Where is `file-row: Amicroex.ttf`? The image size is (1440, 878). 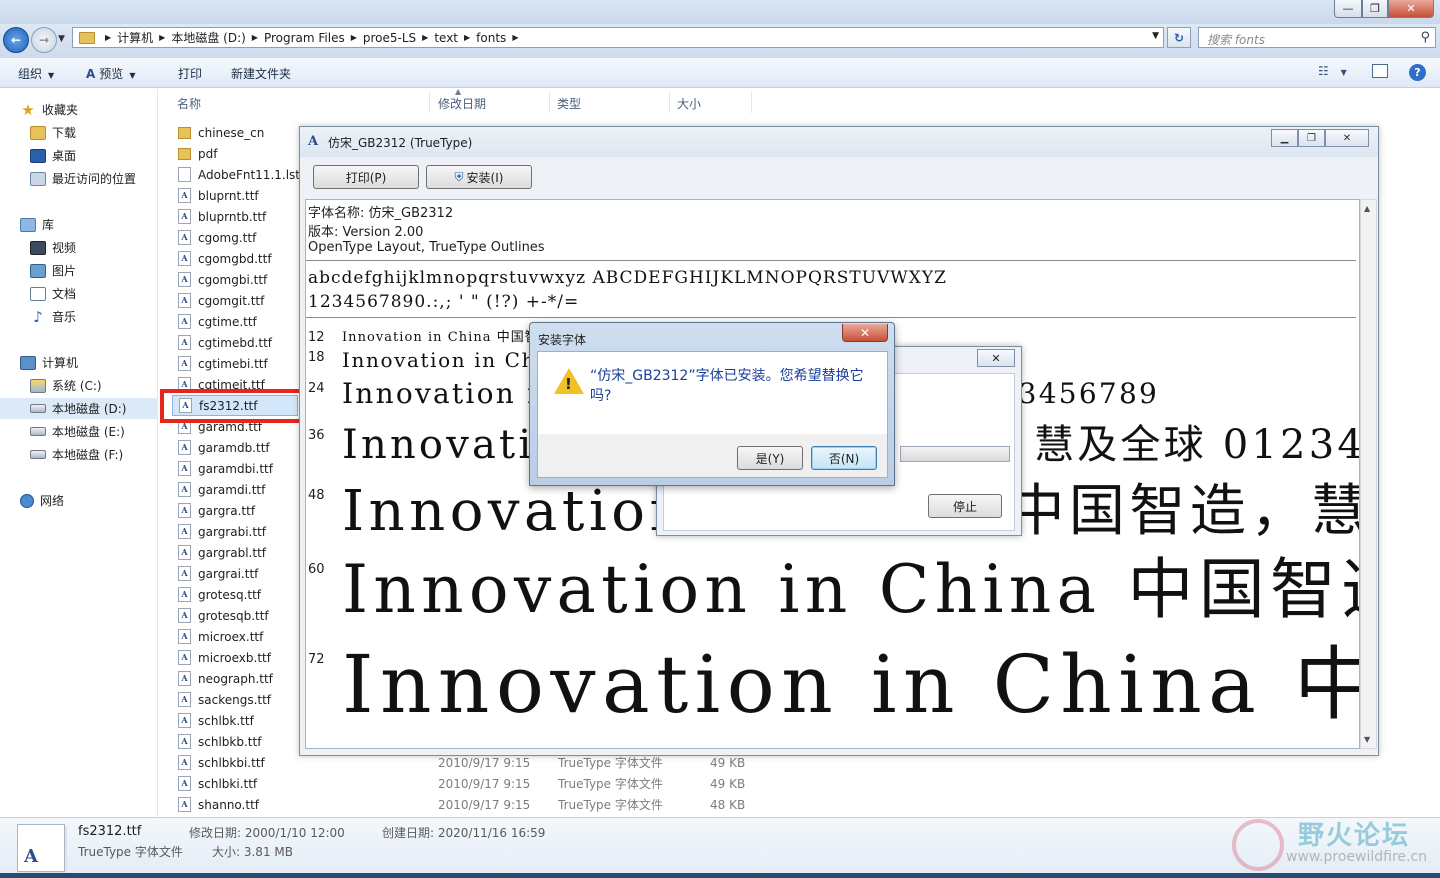 file-row: Amicroex.ttf is located at coordinates (237, 636).